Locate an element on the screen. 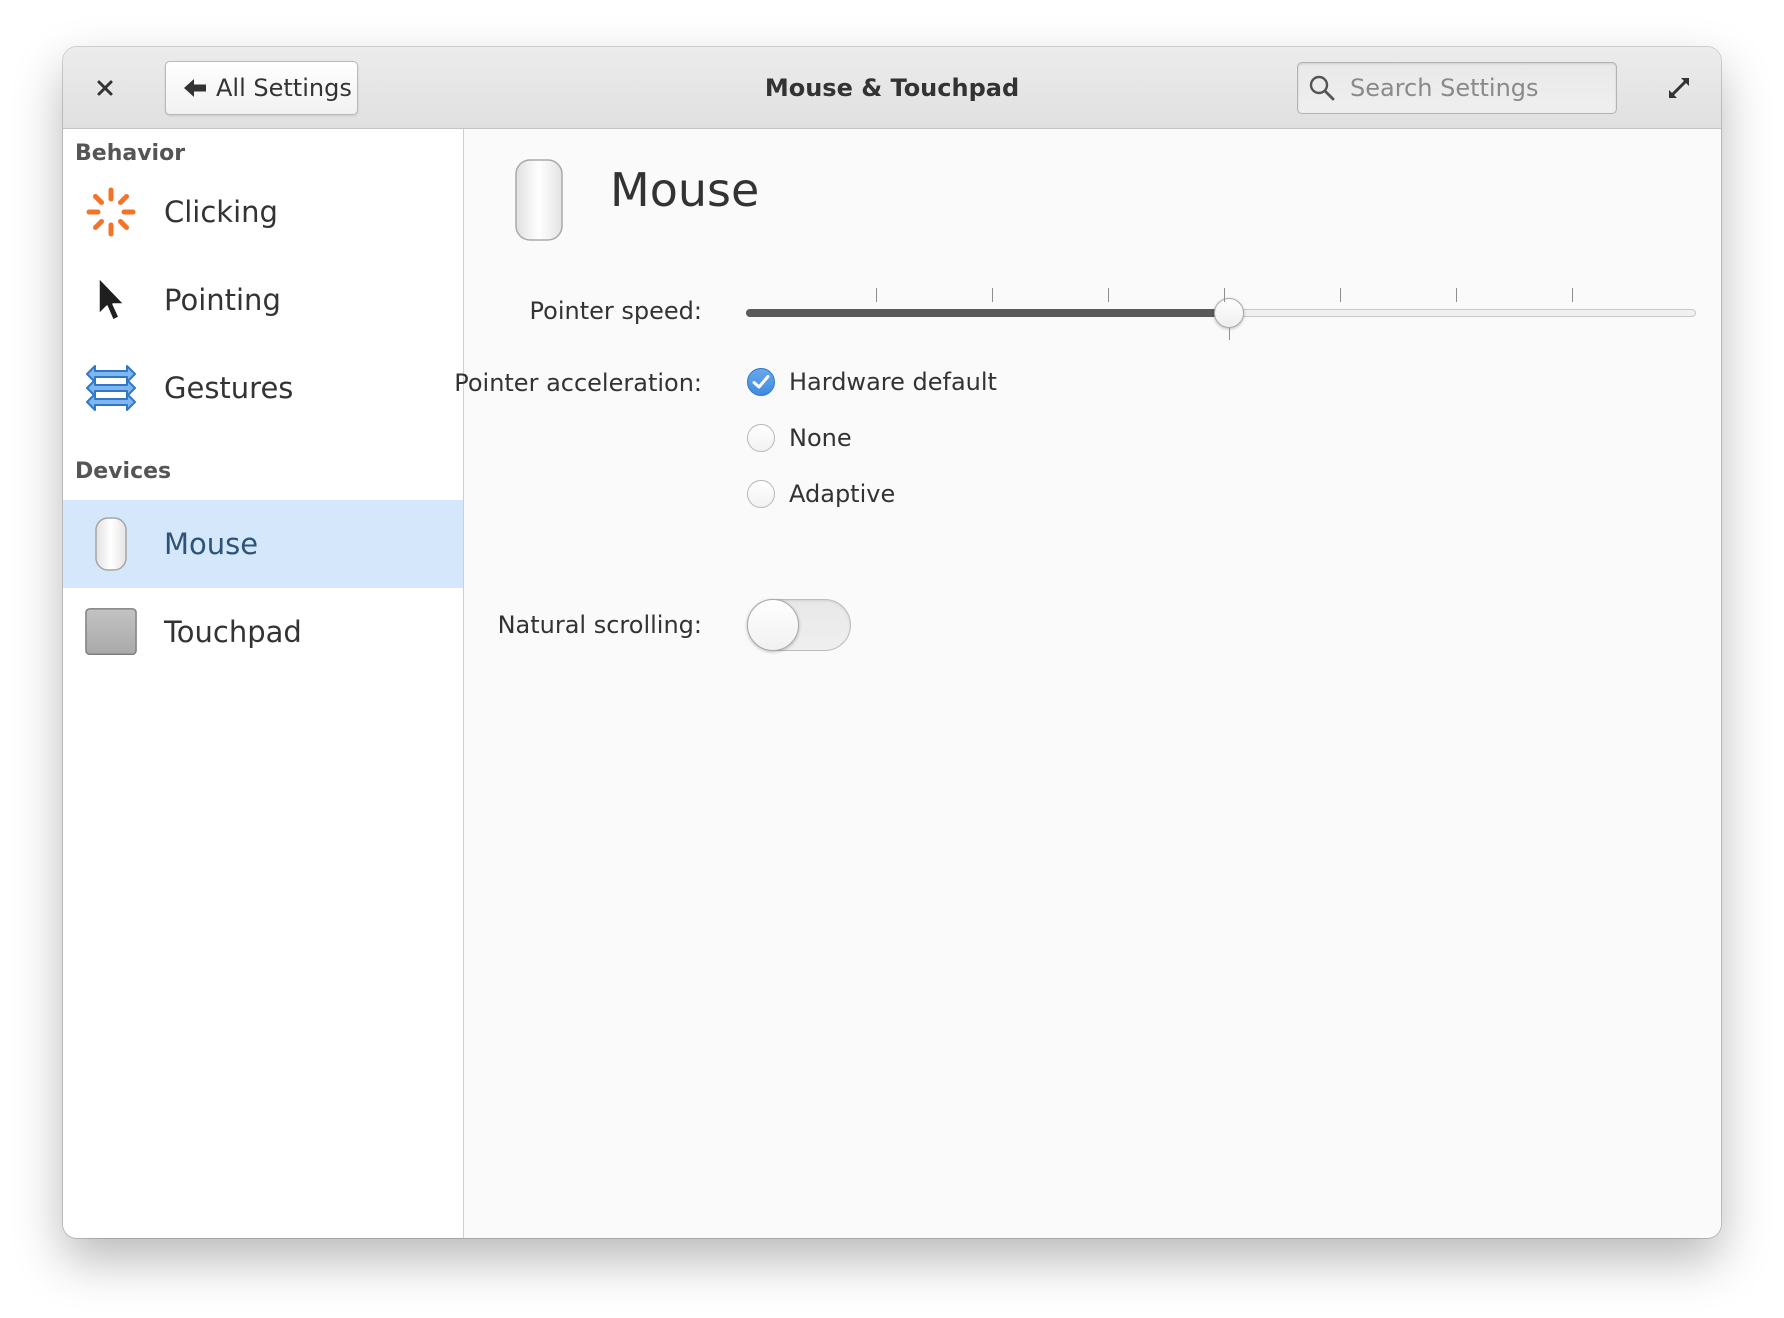  sidebar-item-gestures: Gestures is located at coordinates (263, 388).